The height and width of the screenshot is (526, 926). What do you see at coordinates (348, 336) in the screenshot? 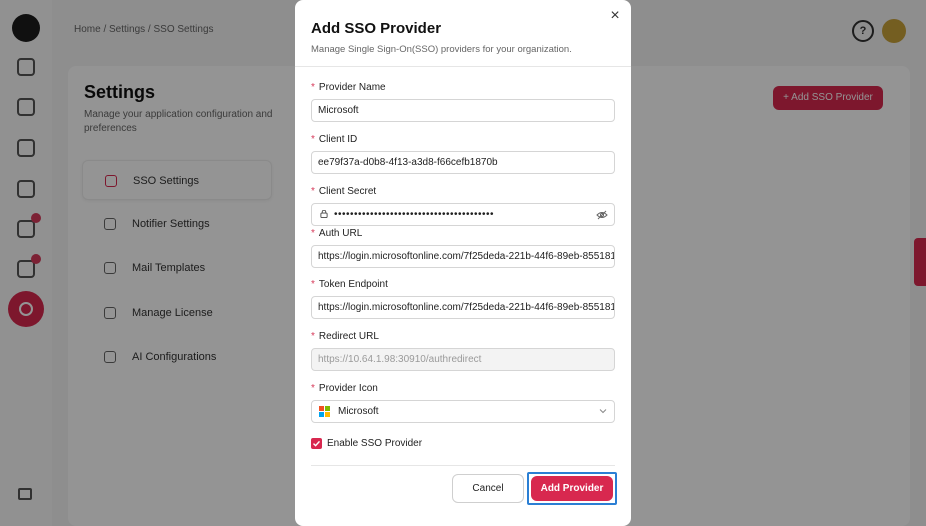
I see `label-text: Redirect URL` at bounding box center [348, 336].